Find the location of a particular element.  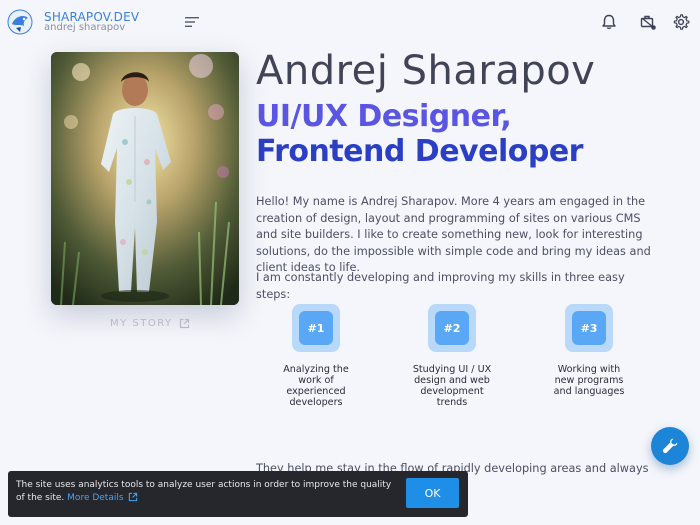

step-number: #3 is located at coordinates (589, 328).